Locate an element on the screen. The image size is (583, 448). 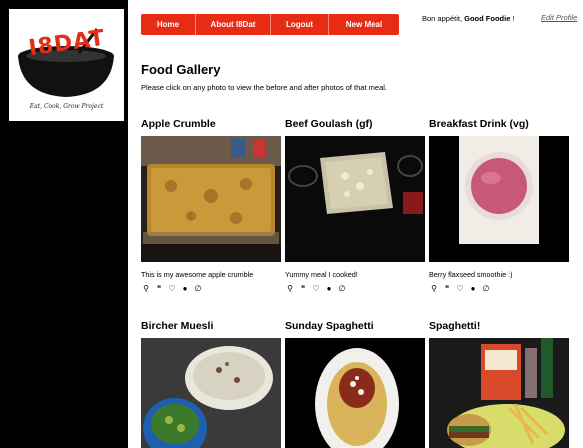
apple-crumble-photo-icon is located at coordinates (211, 199).